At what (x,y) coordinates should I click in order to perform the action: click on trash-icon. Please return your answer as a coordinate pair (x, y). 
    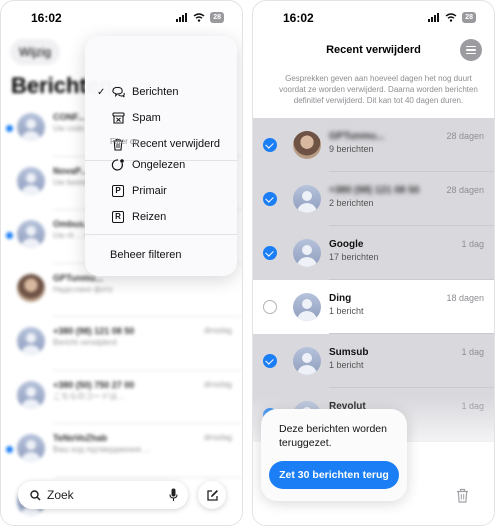
    Looking at the image, I should click on (462, 495).